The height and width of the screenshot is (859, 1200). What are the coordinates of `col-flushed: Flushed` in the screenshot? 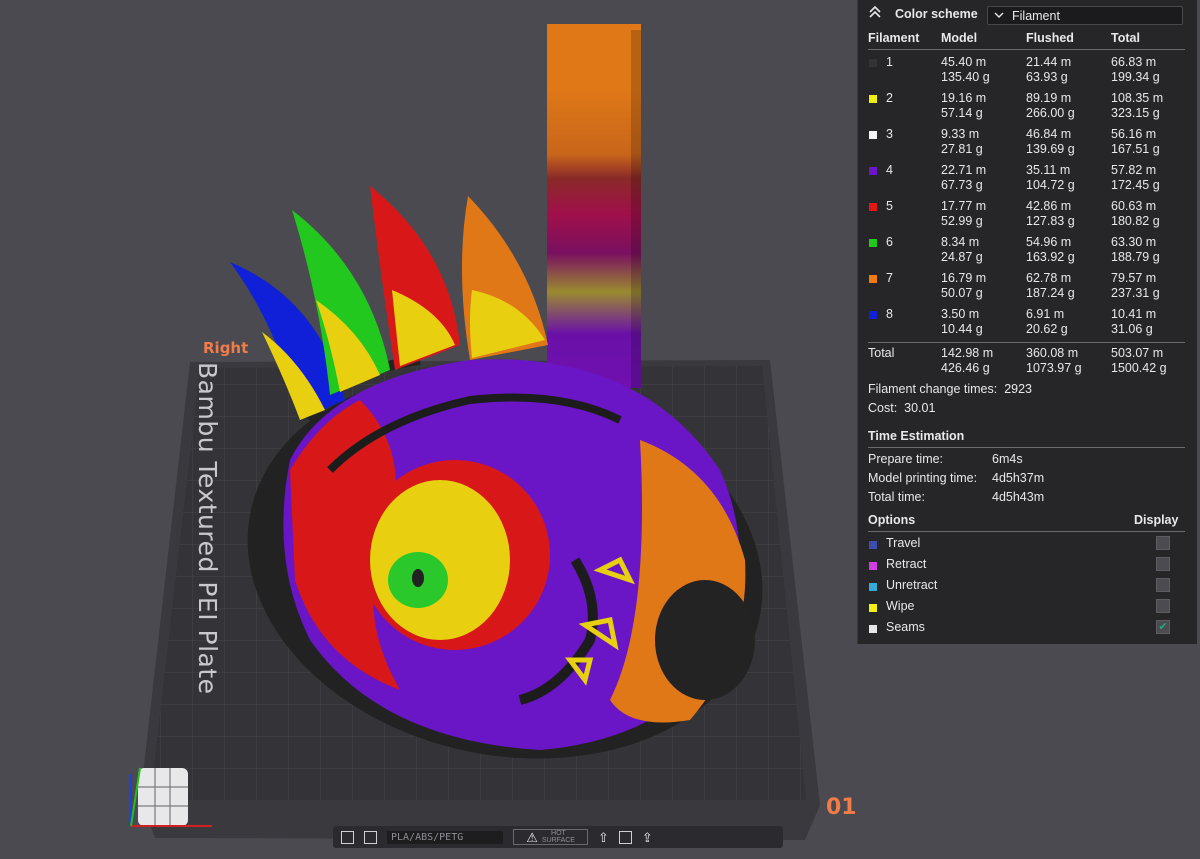 It's located at (1050, 38).